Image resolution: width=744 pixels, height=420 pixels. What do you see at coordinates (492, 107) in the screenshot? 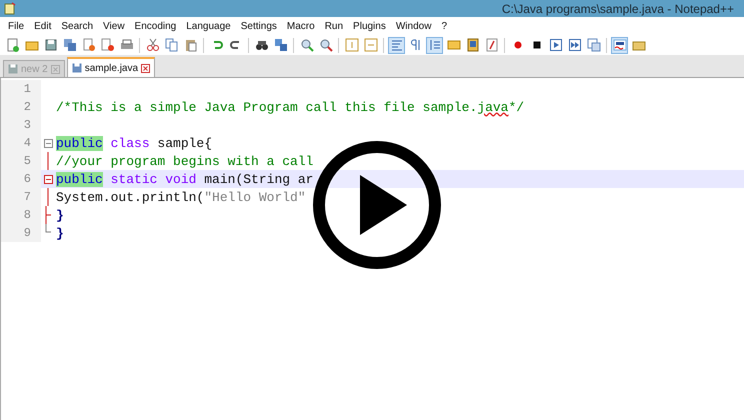
I see `code-text: java` at bounding box center [492, 107].